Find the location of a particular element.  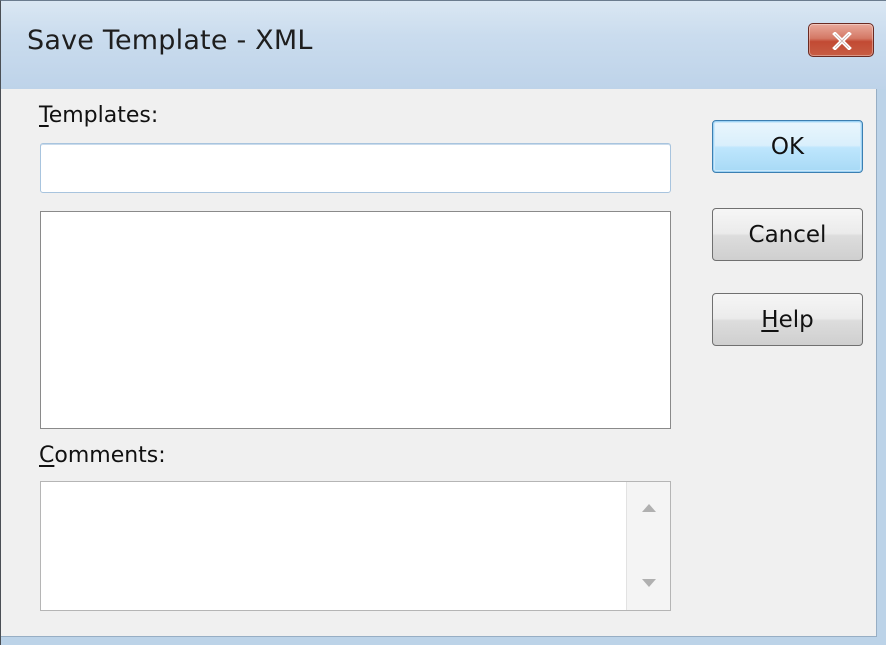

cancel-button: Cancel is located at coordinates (787, 234).